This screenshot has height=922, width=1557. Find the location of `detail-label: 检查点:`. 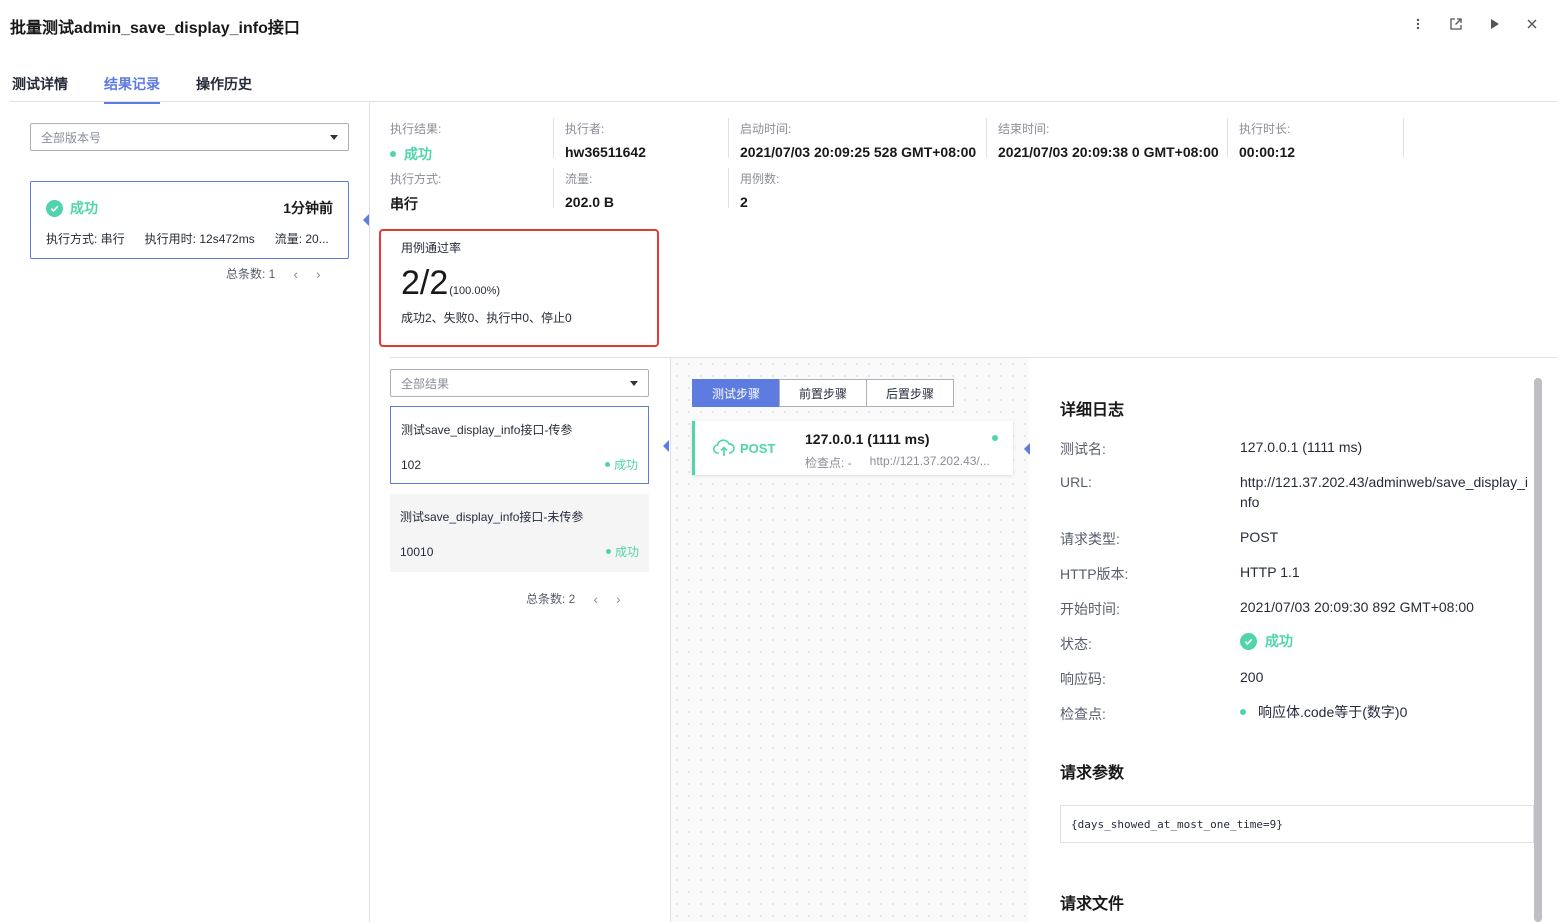

detail-label: 检查点: is located at coordinates (1083, 714).